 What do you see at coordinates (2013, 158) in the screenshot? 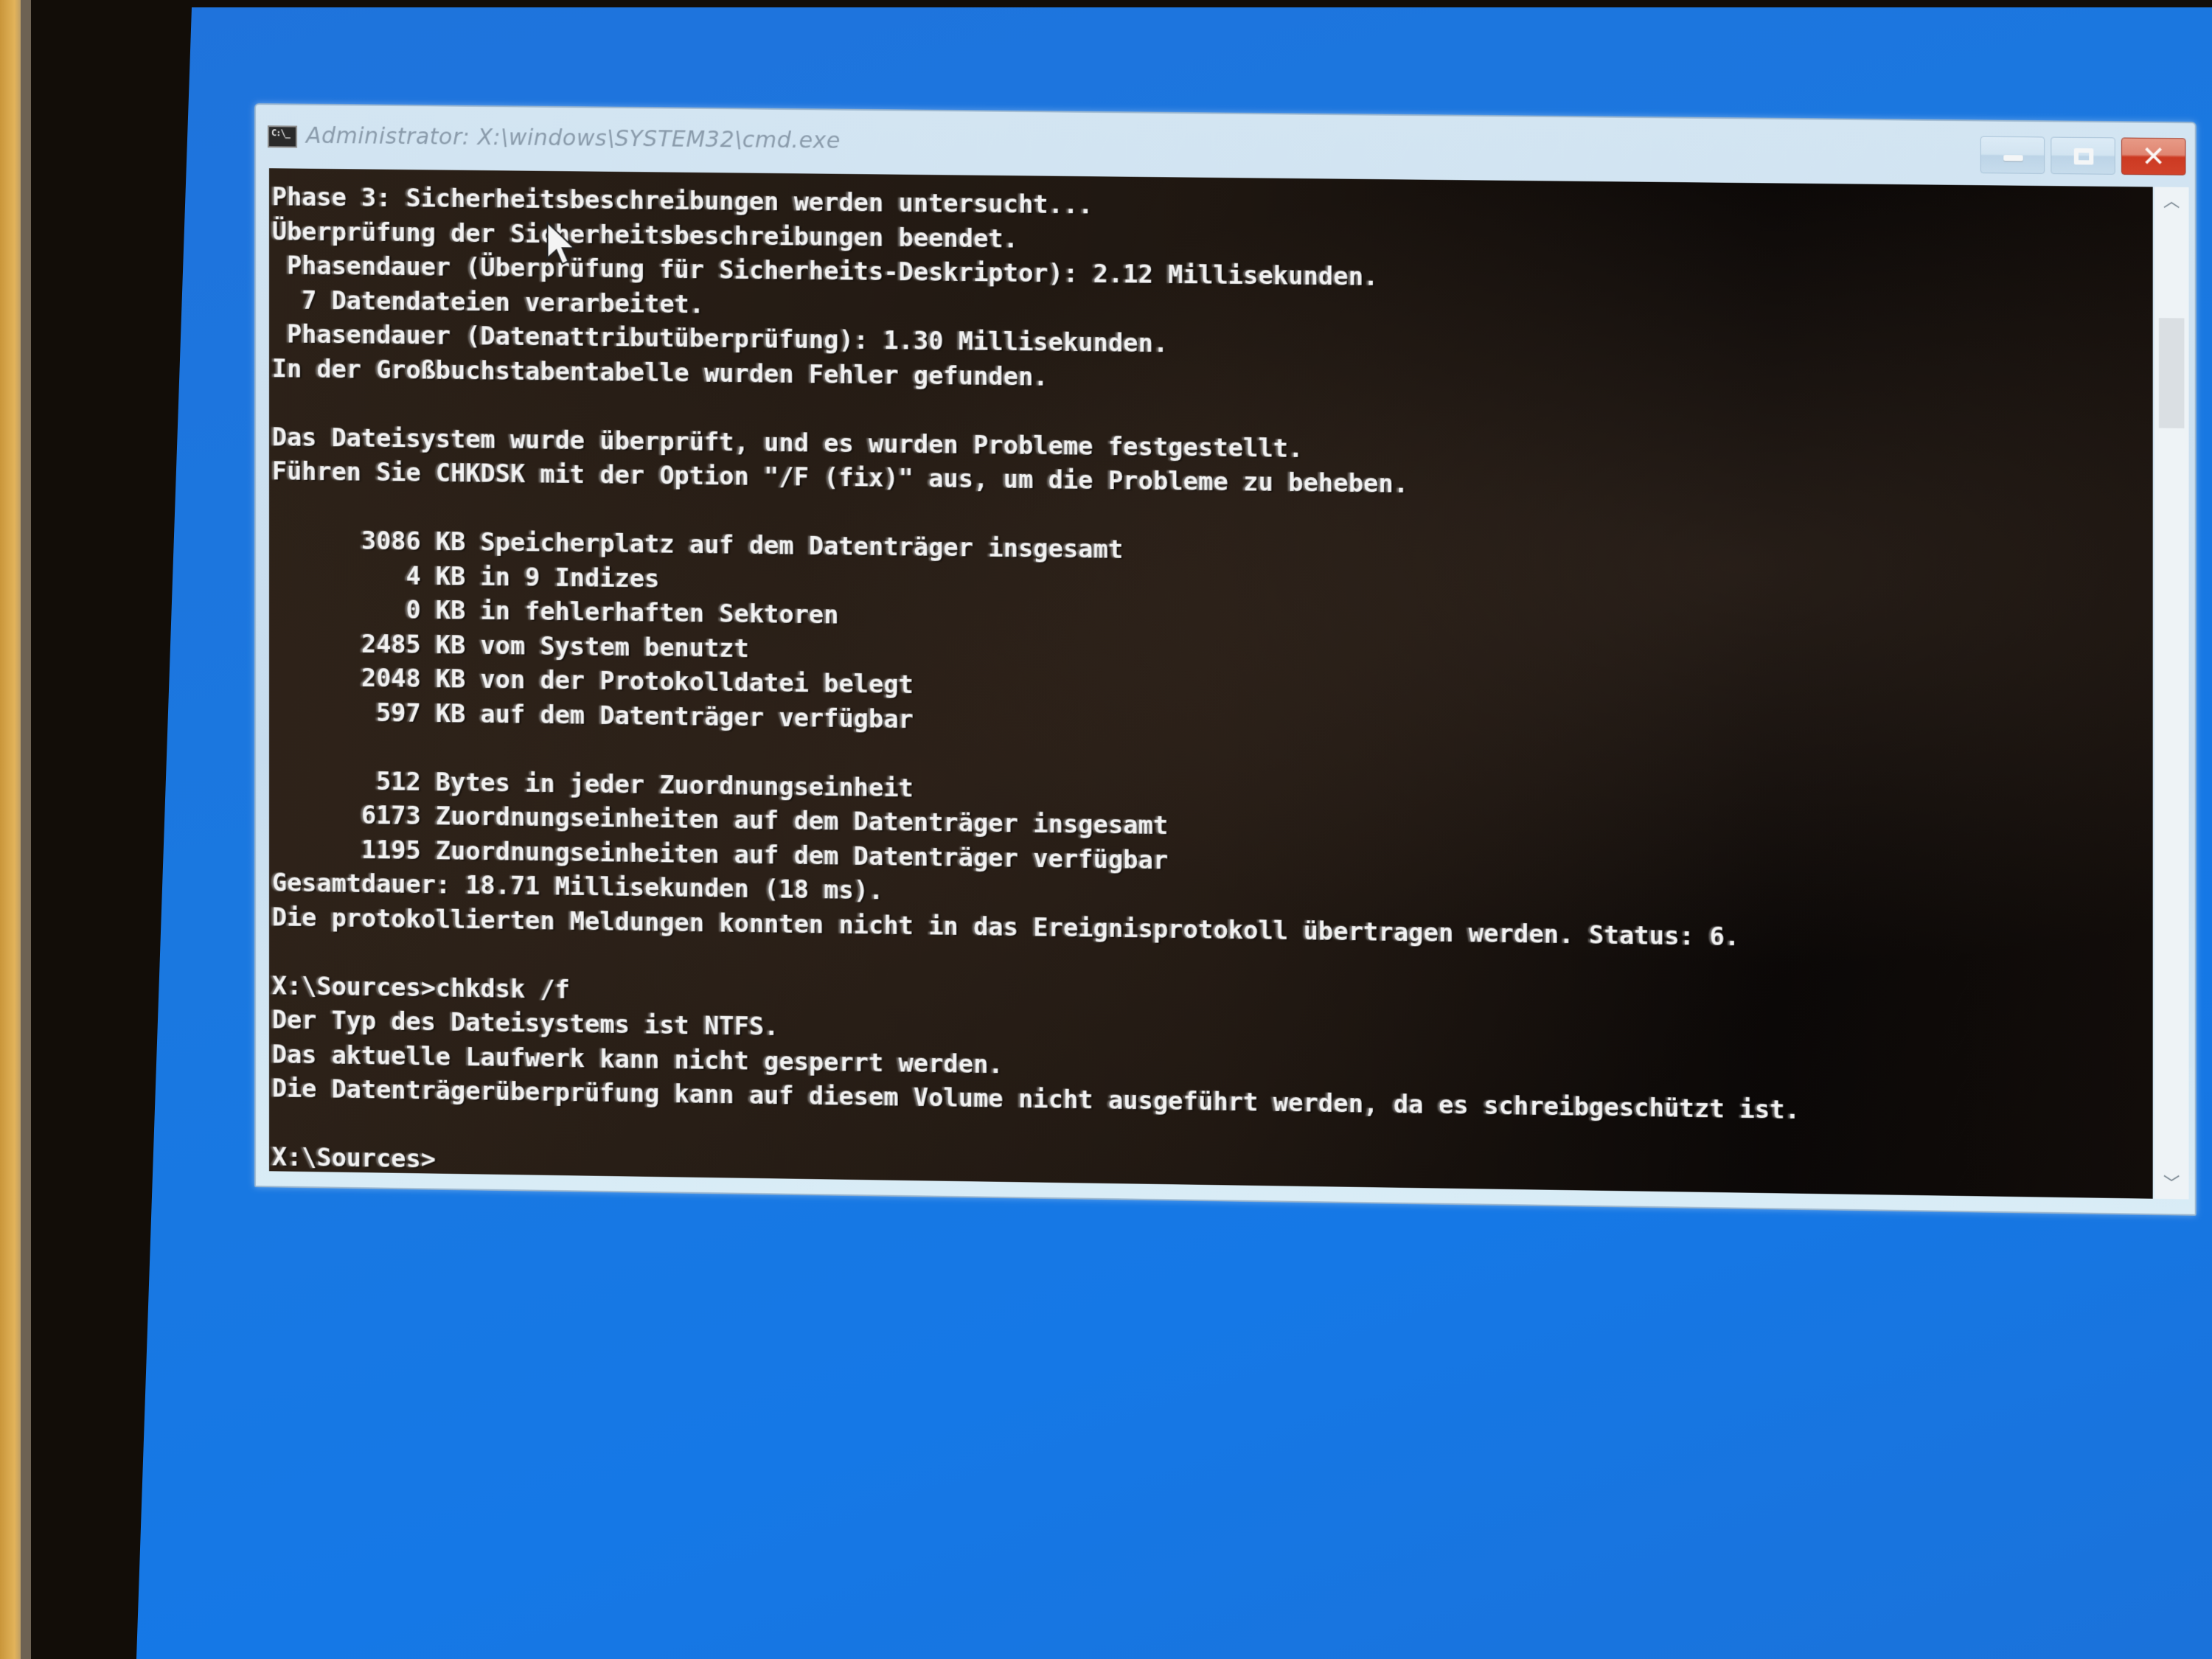
I see `minimize-icon` at bounding box center [2013, 158].